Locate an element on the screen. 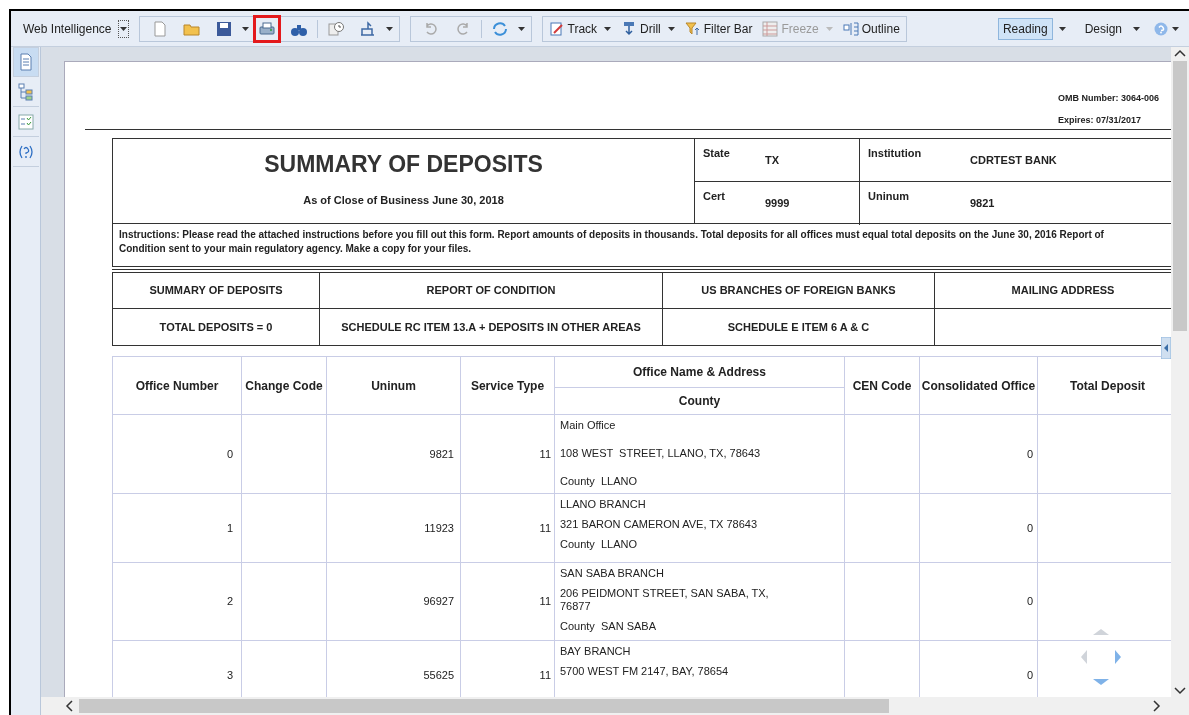 This screenshot has width=1189, height=715. table-cell: 11923 is located at coordinates (439, 527).